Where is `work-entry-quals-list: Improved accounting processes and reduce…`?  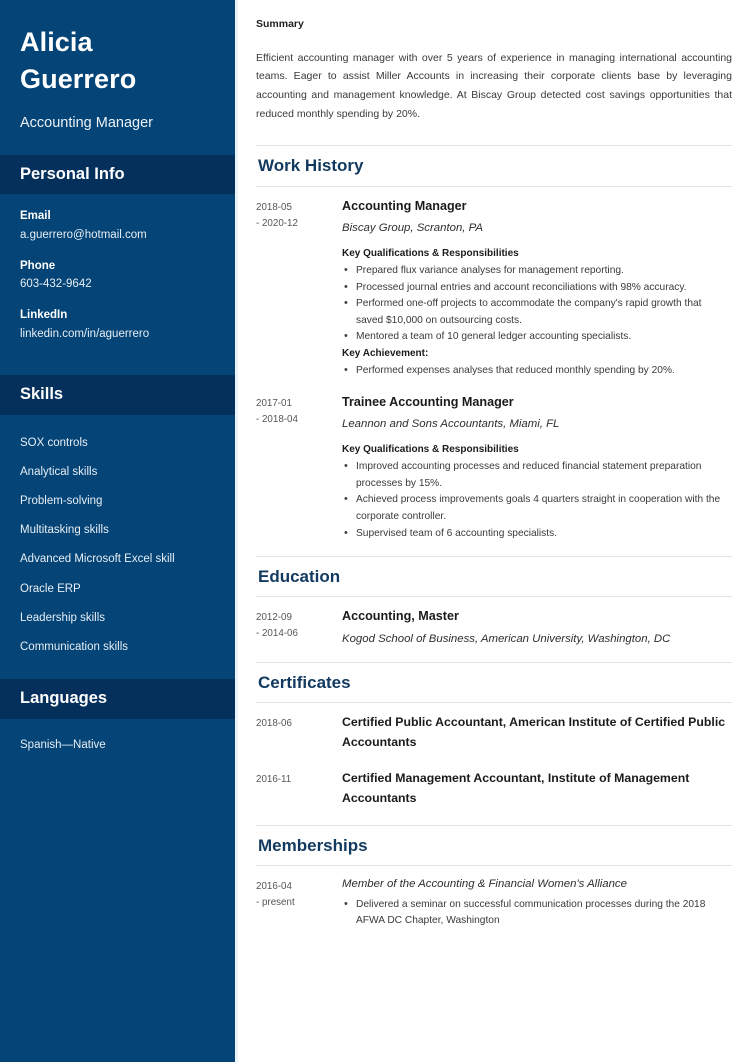 work-entry-quals-list: Improved accounting processes and reduce… is located at coordinates (536, 500).